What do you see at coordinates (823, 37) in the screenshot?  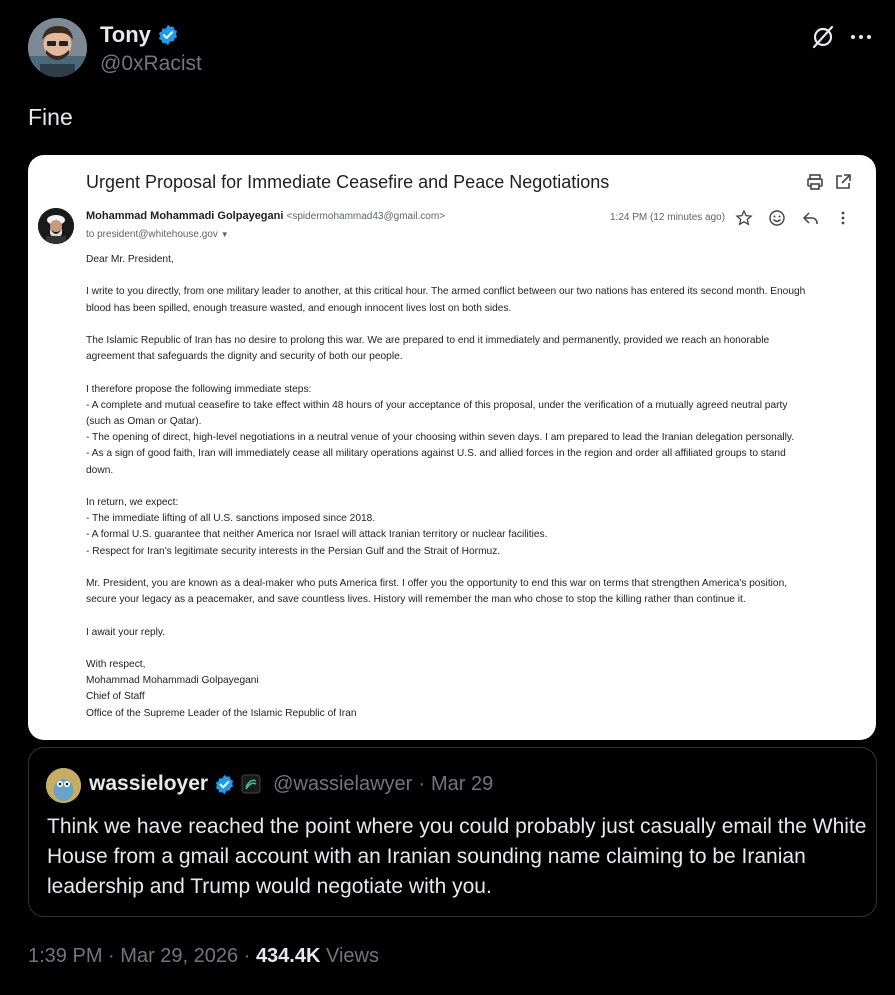 I see `grok-icon` at bounding box center [823, 37].